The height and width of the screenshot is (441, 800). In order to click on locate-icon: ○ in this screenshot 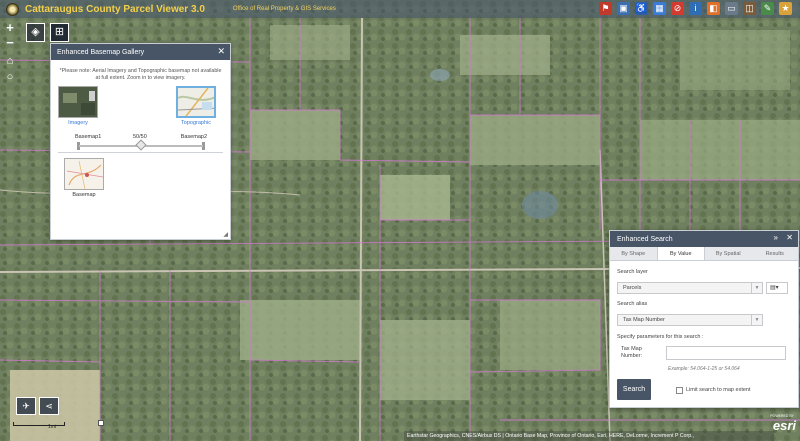, I will do `click(10, 77)`.